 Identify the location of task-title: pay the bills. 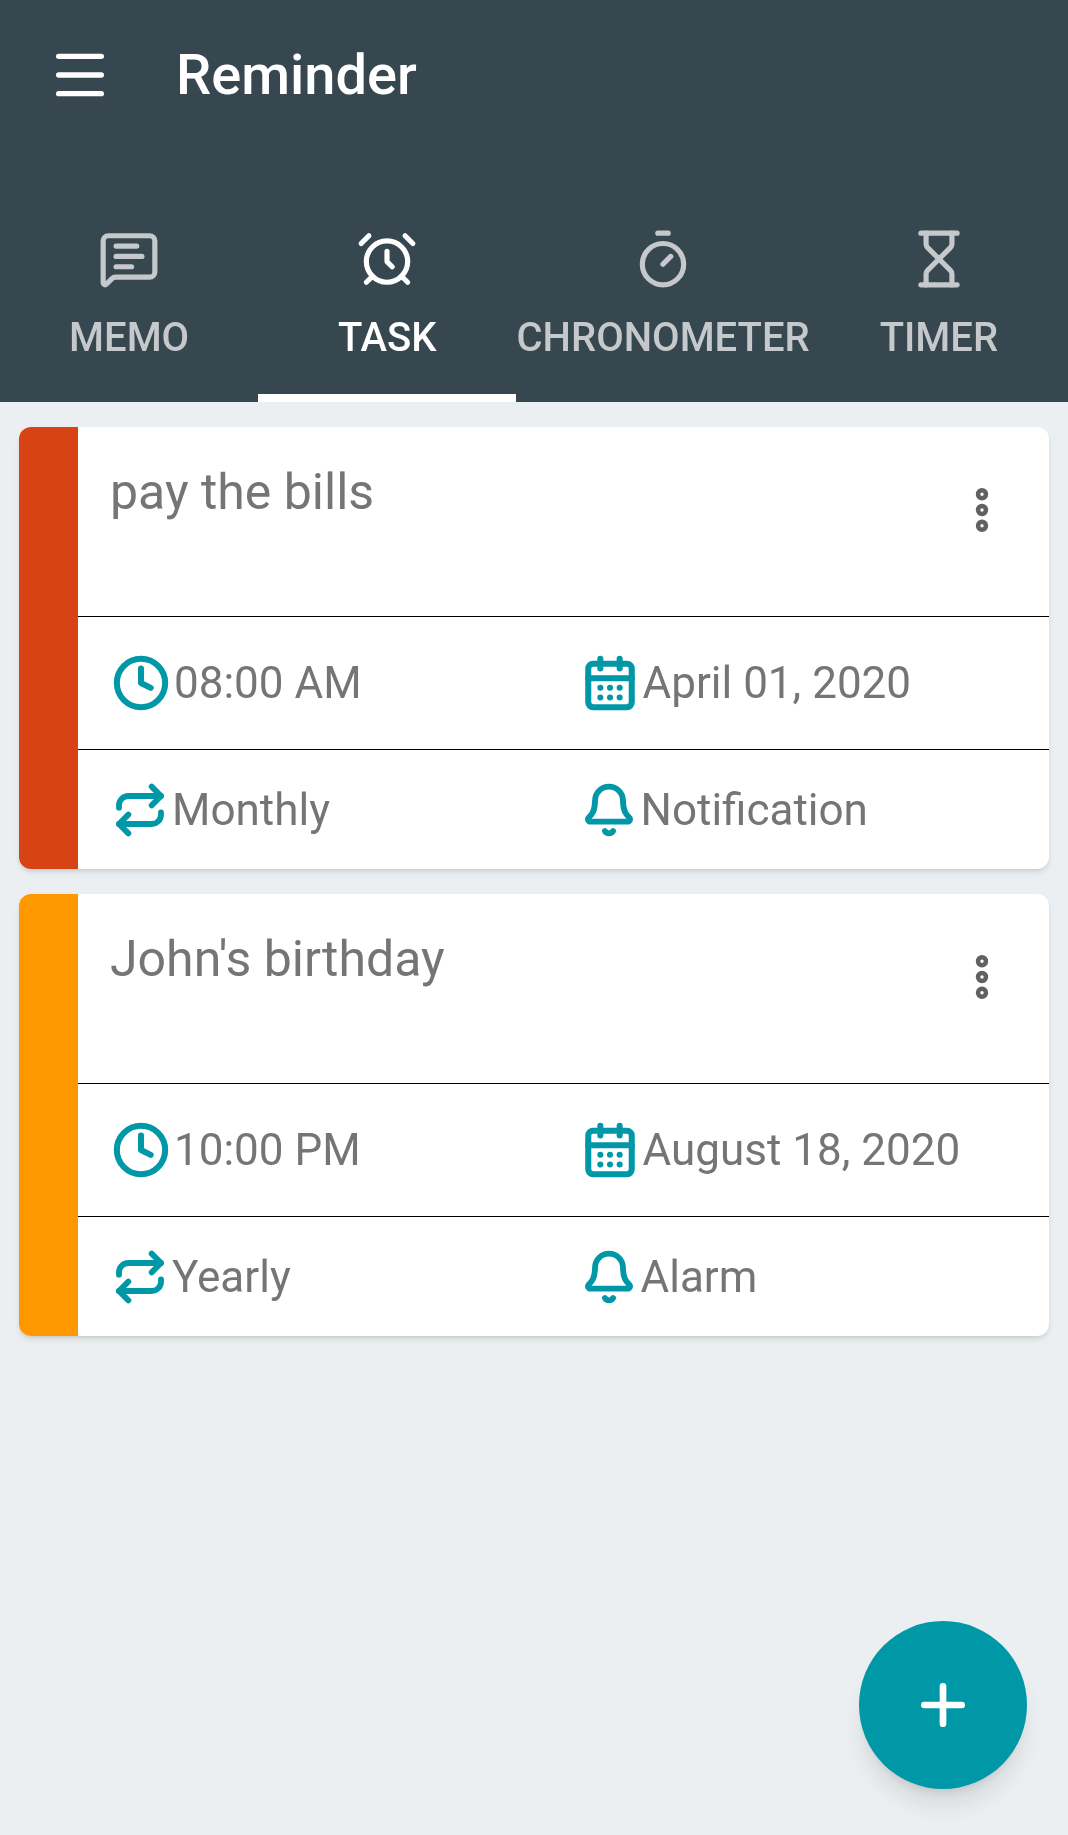
(242, 492).